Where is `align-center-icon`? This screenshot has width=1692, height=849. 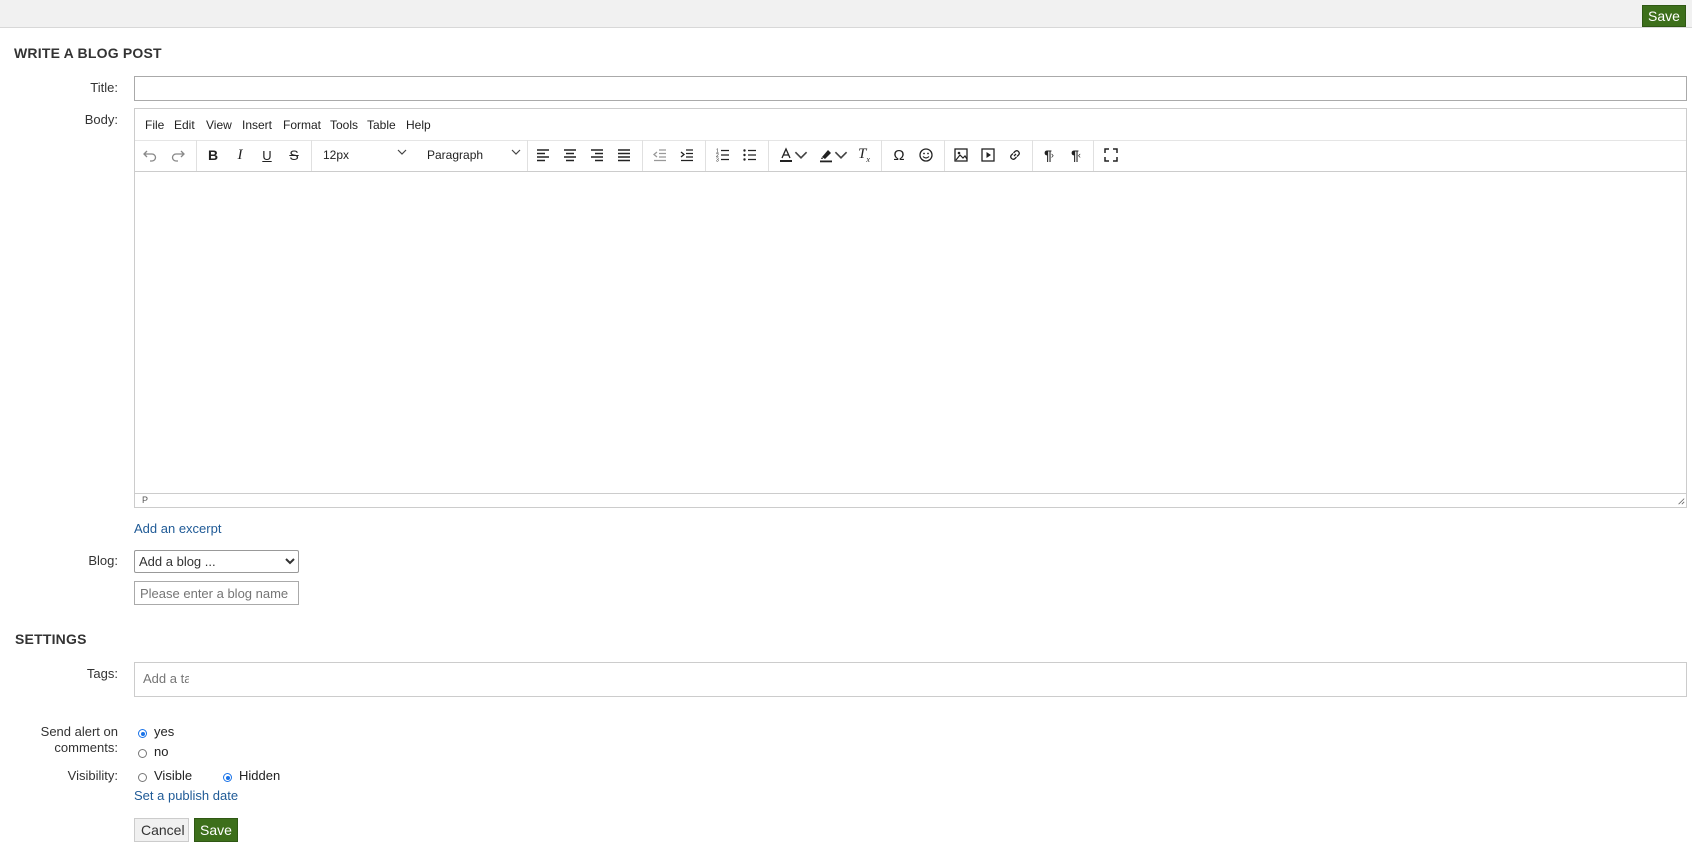
align-center-icon is located at coordinates (570, 155).